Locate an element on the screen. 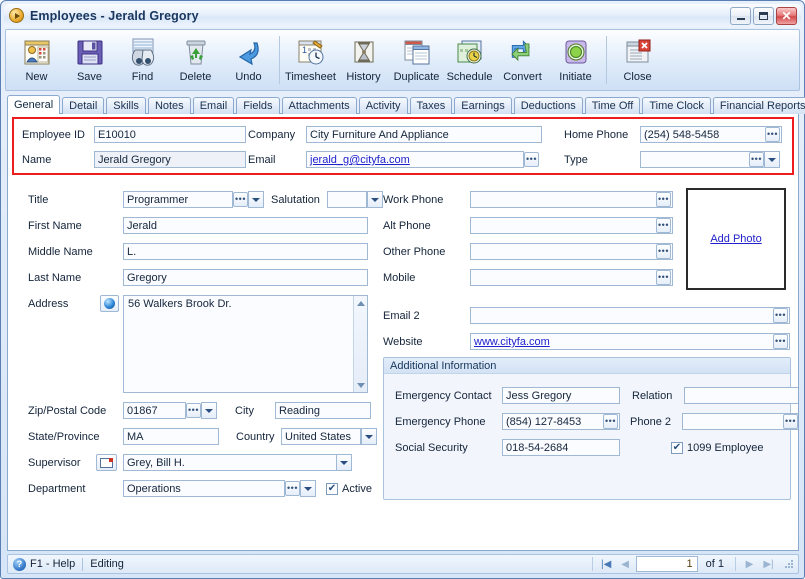  tab-detail: Detail is located at coordinates (83, 105).